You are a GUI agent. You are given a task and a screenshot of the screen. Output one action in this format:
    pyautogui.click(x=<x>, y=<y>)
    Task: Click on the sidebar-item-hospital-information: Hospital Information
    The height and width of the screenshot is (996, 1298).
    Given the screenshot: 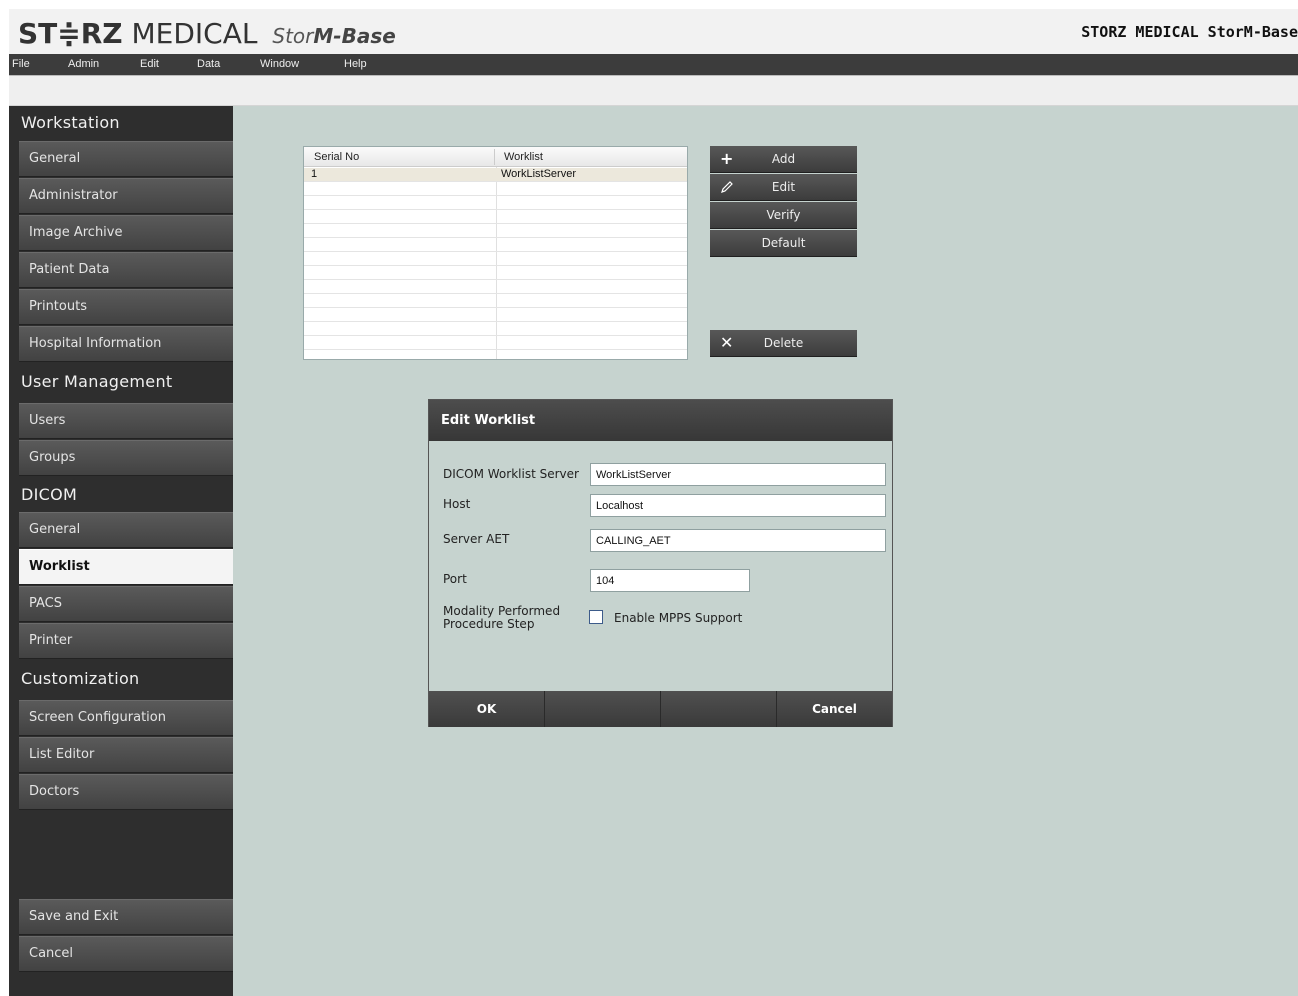 What is the action you would take?
    pyautogui.click(x=126, y=344)
    